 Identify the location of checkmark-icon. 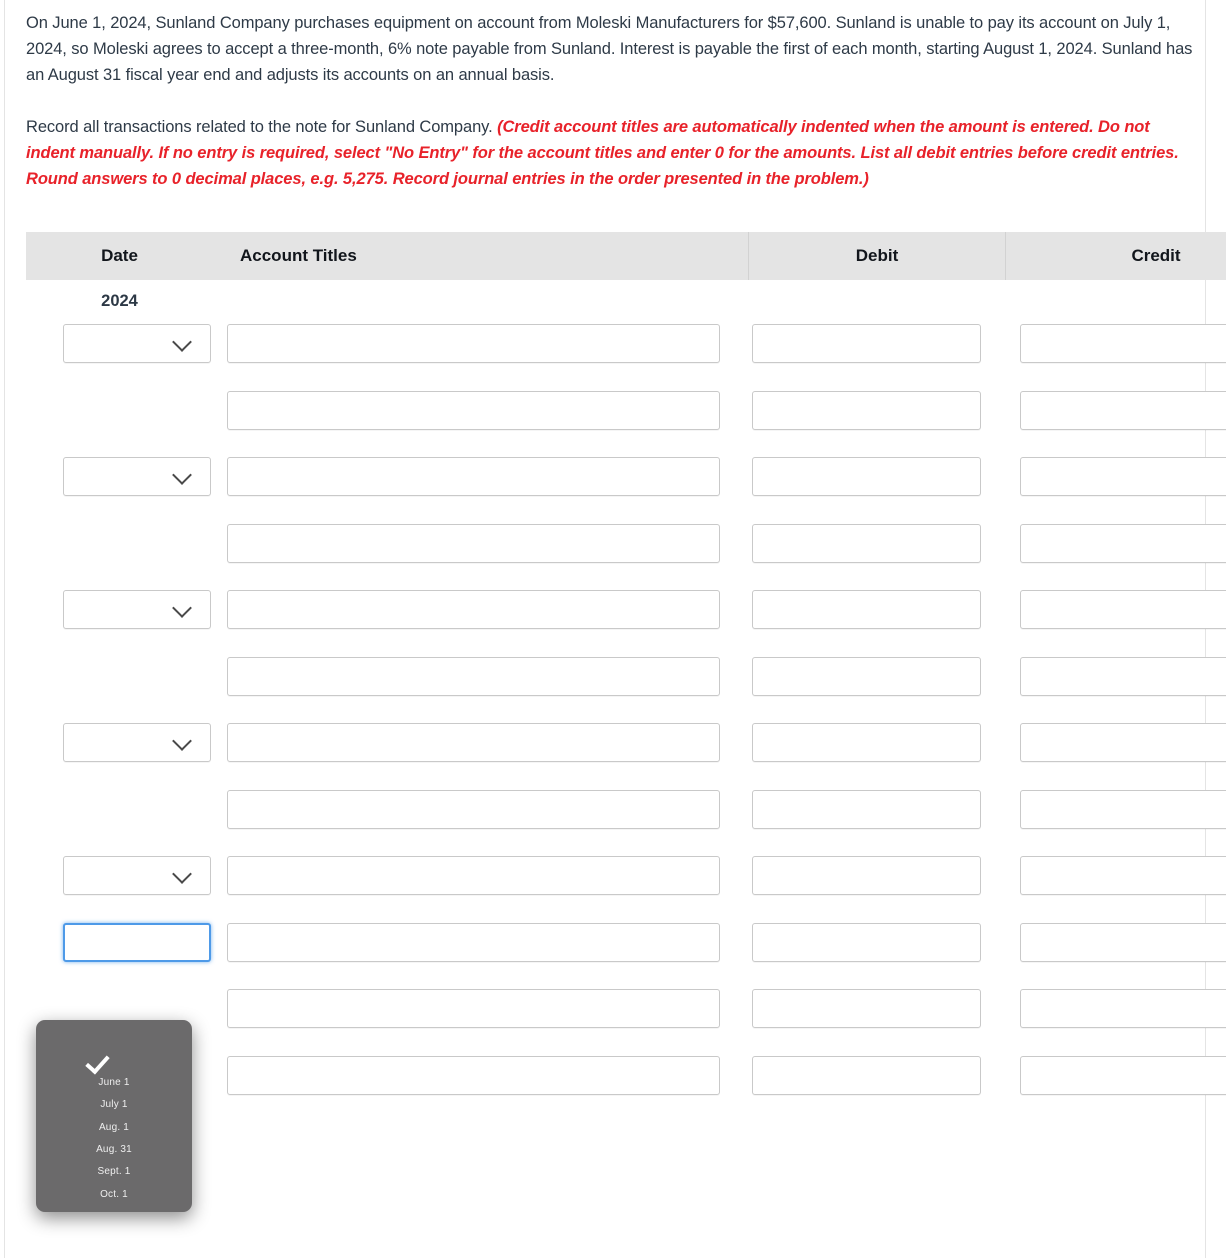
(101, 1063).